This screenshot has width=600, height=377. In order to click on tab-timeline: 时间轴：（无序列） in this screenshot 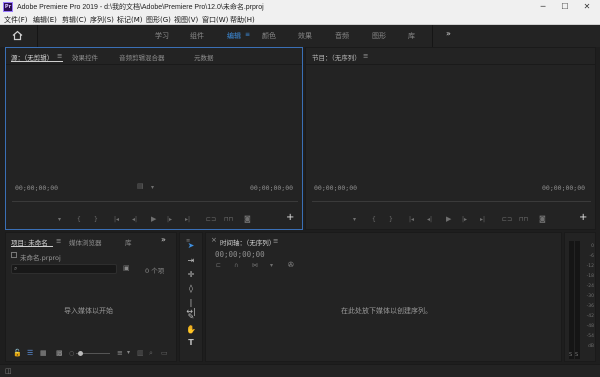, I will do `click(247, 242)`.